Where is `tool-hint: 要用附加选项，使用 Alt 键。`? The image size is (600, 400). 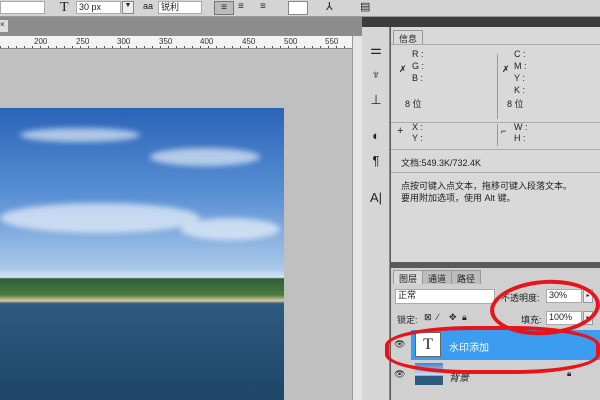
tool-hint: 要用附加选项，使用 Alt 键。 is located at coordinates (458, 198).